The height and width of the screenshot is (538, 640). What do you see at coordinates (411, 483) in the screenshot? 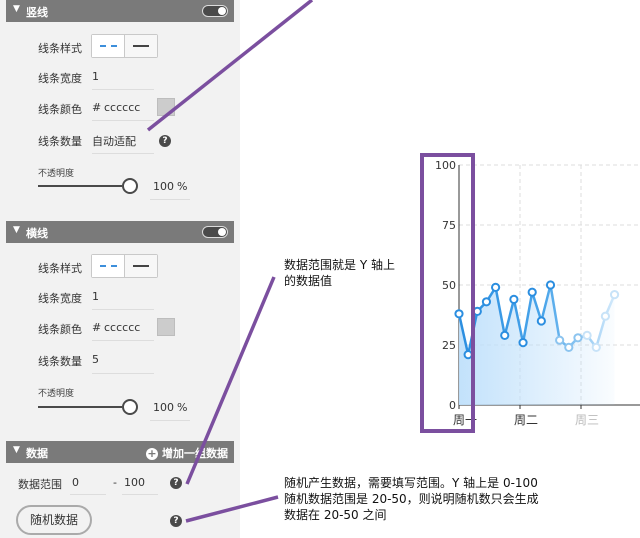
I see `random-annotation-line1: 随机产生数据，需要填写范围。Y 轴上是 0-100` at bounding box center [411, 483].